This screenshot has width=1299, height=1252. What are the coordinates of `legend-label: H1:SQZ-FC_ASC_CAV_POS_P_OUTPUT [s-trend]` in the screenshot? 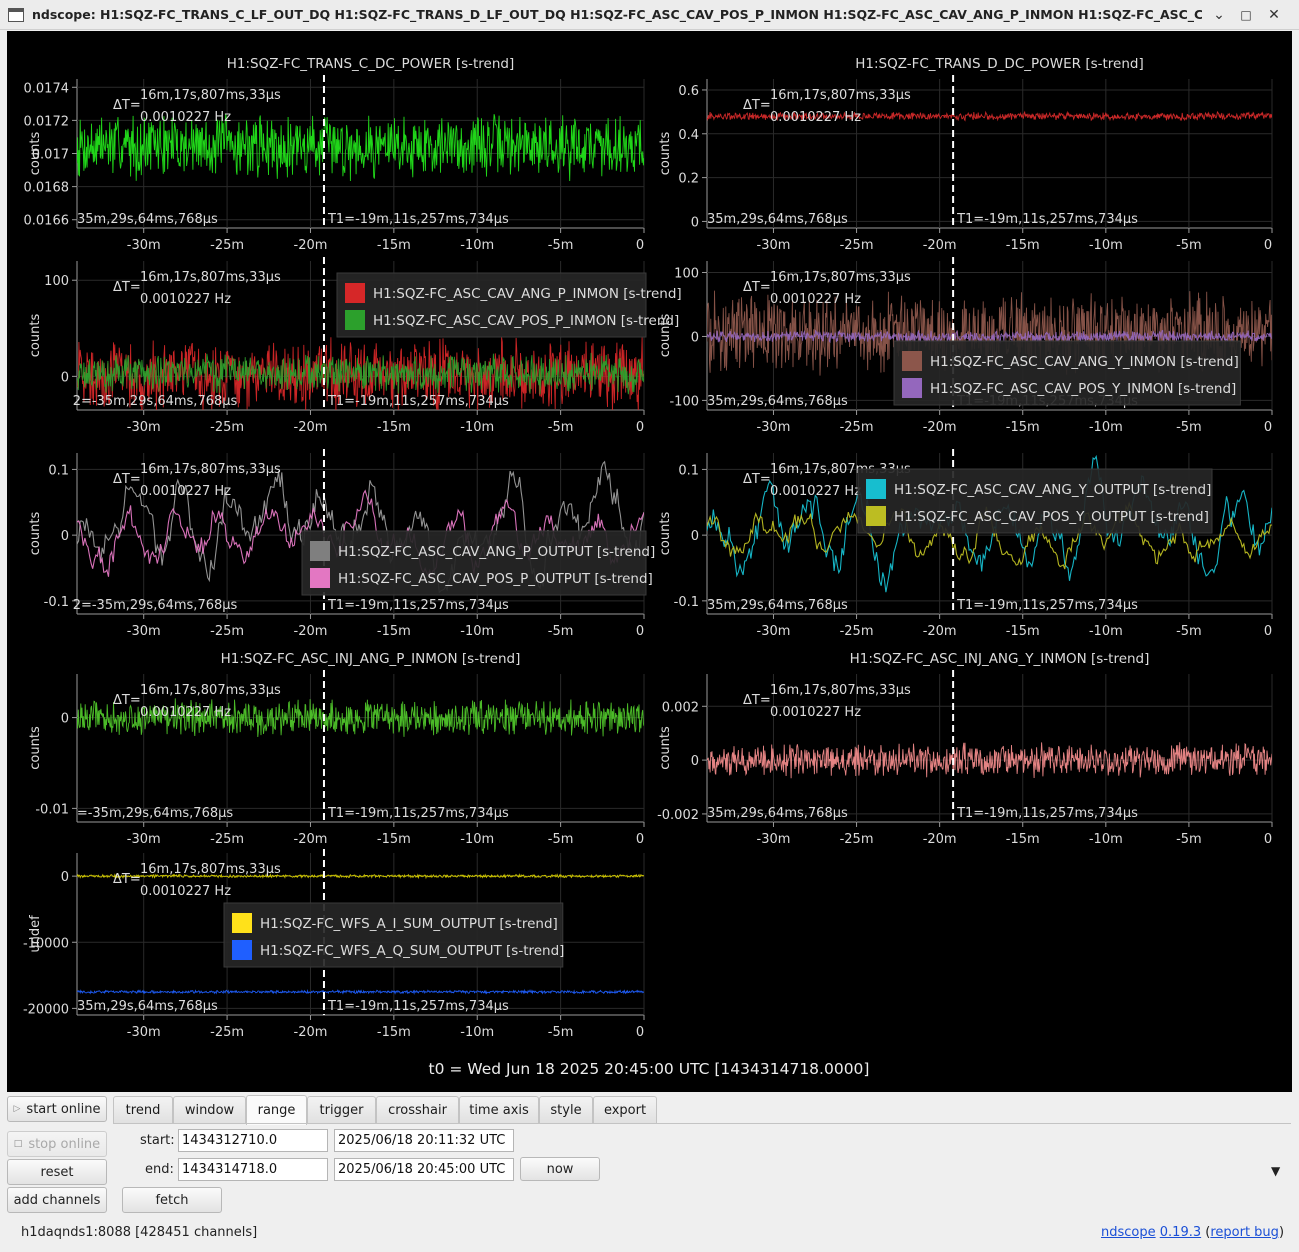 It's located at (495, 579).